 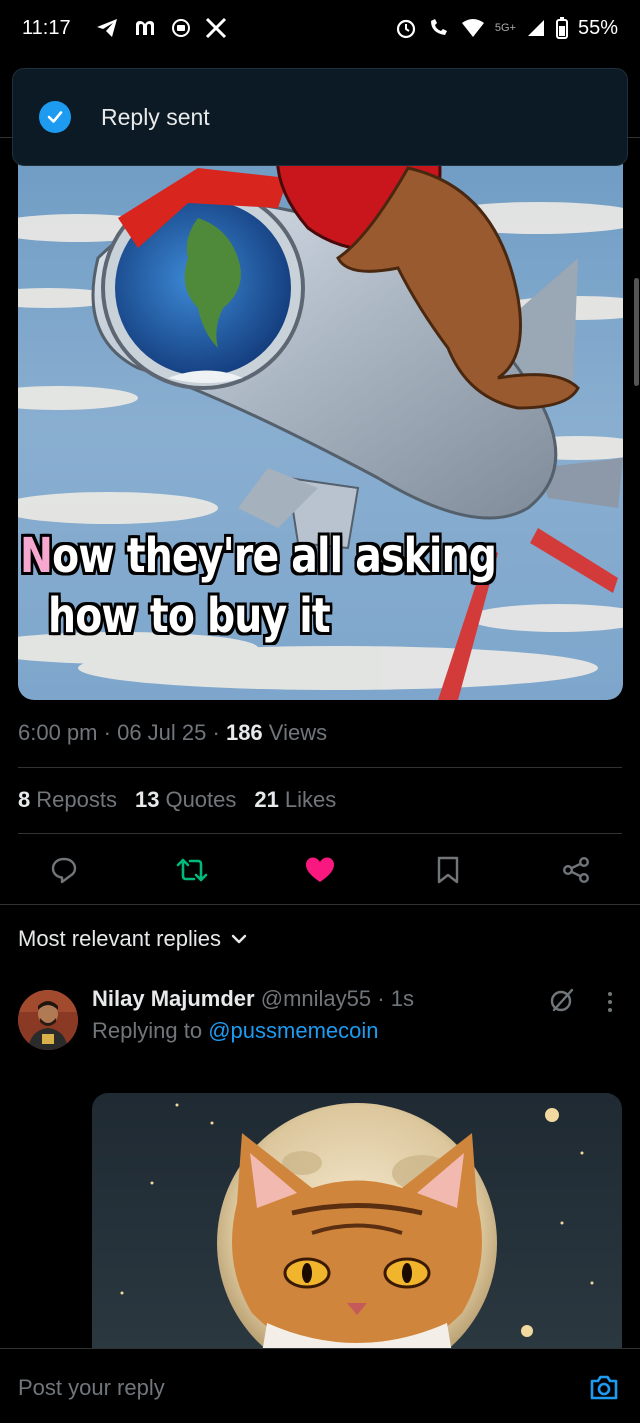 I want to click on network-type: 5G+, so click(x=505, y=28).